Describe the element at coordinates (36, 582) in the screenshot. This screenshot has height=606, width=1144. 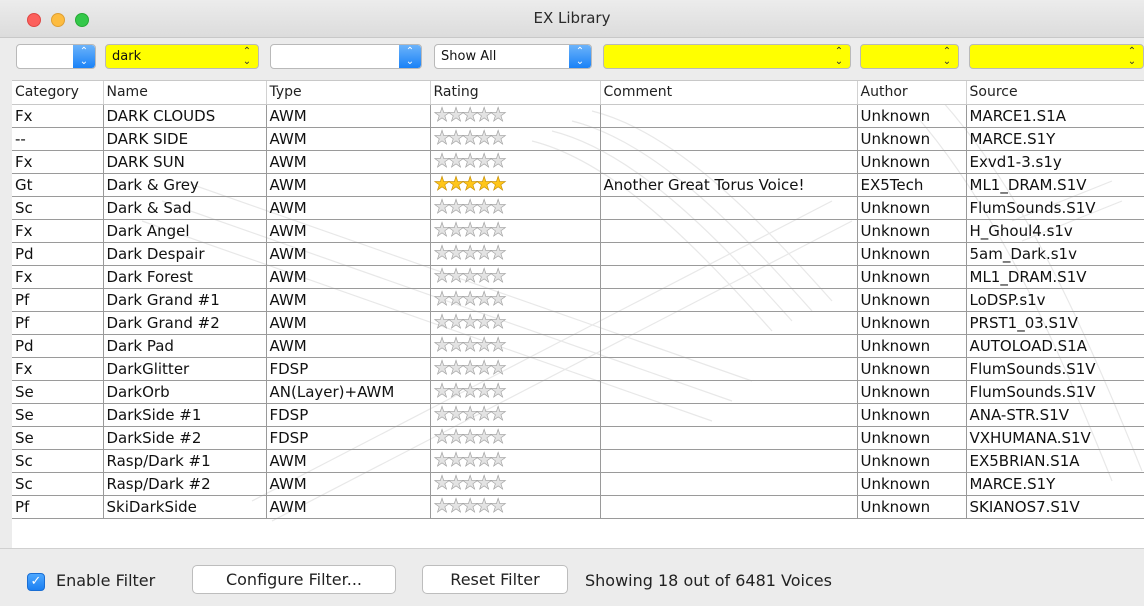
I see `enable-filter-checkbox: ✓` at that location.